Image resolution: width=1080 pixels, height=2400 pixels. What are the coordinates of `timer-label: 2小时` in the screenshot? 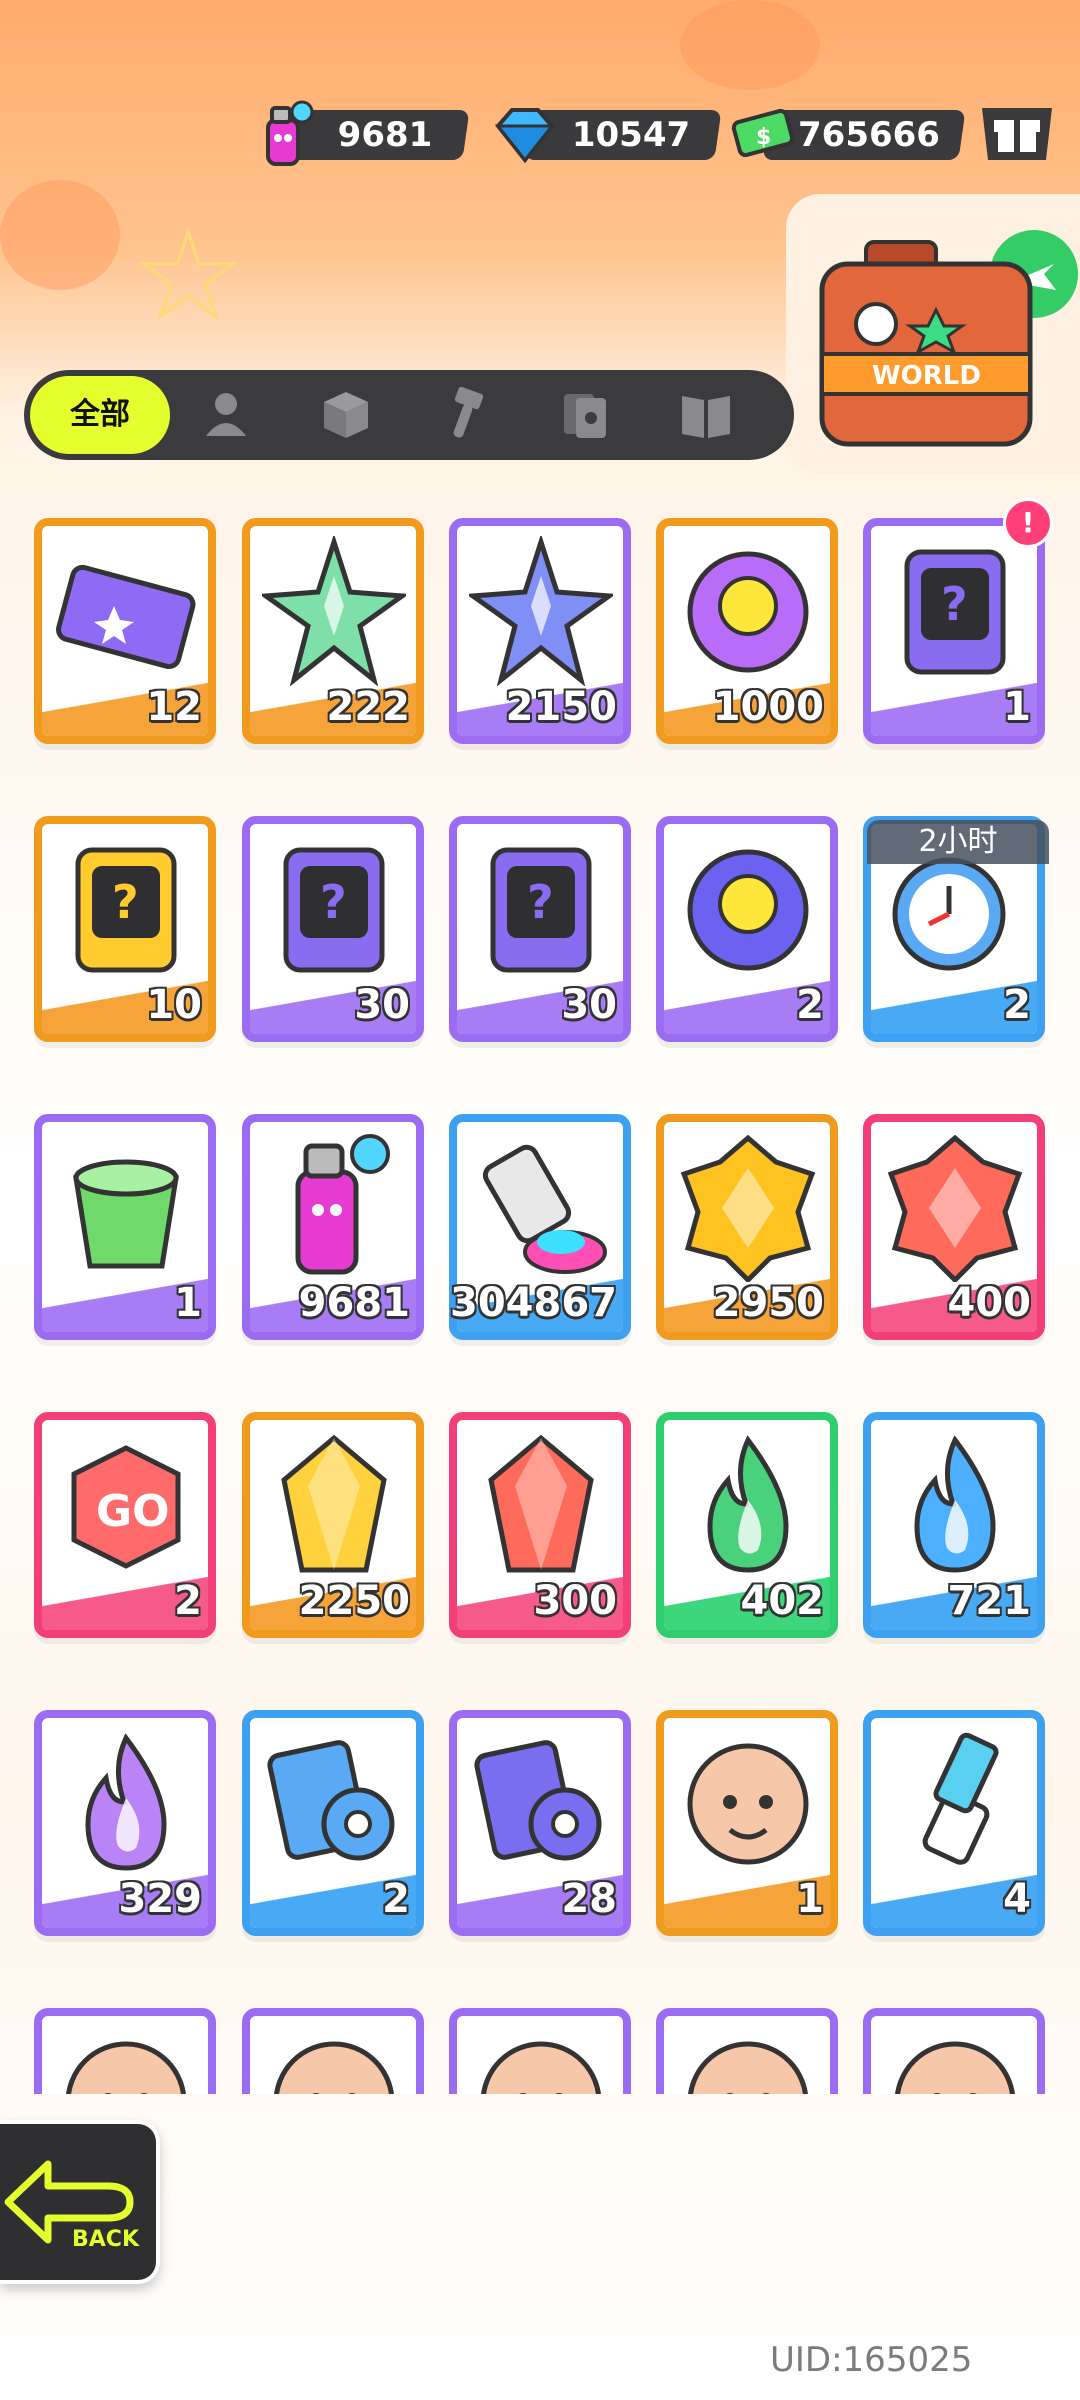 It's located at (958, 842).